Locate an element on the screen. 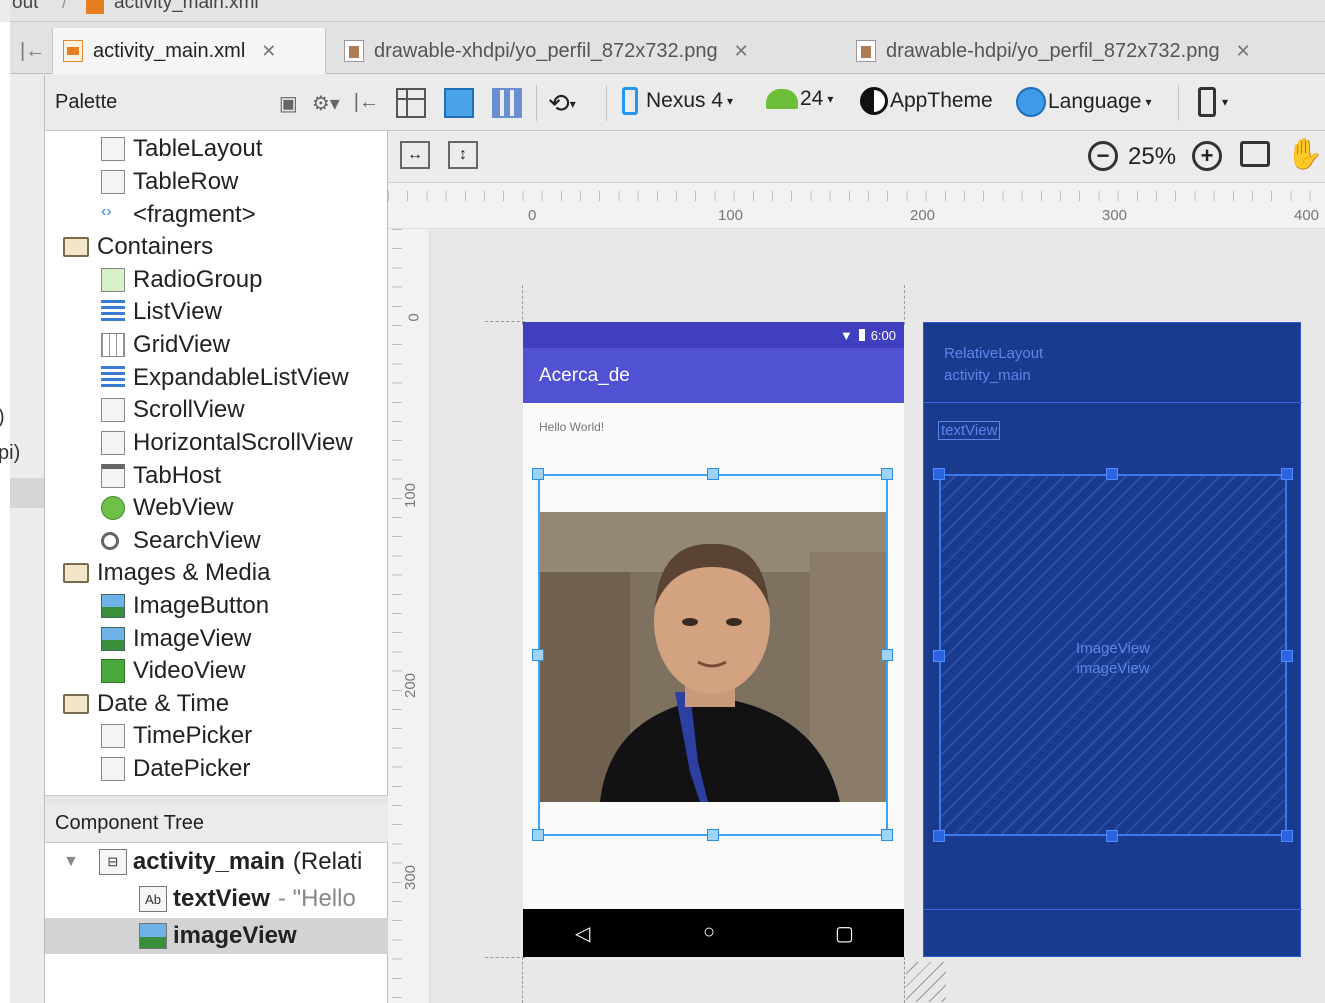 The image size is (1325, 1003). designer-toolbar: ⟲ ▾ Nexus 4 ▾ 24 ▾ AppTheme Language ▾ ▾ is located at coordinates (856, 103).